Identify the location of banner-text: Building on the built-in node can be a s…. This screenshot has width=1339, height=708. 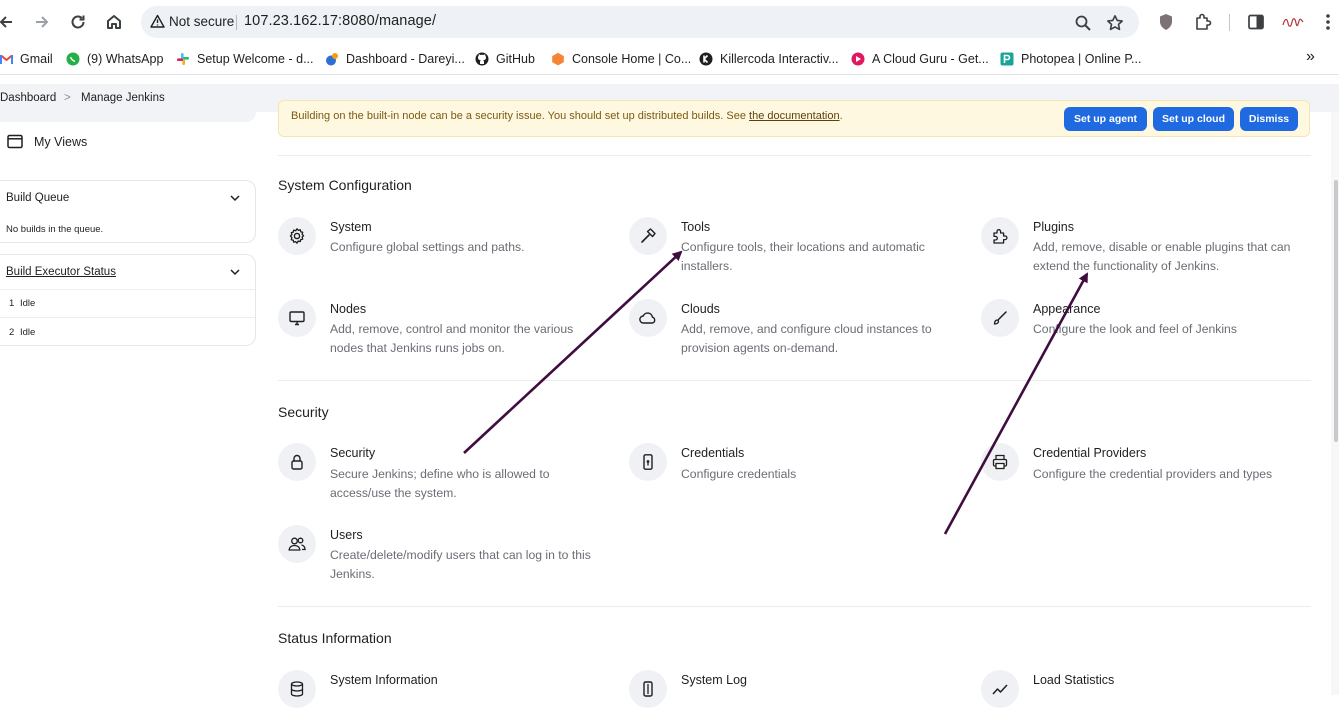
(567, 116).